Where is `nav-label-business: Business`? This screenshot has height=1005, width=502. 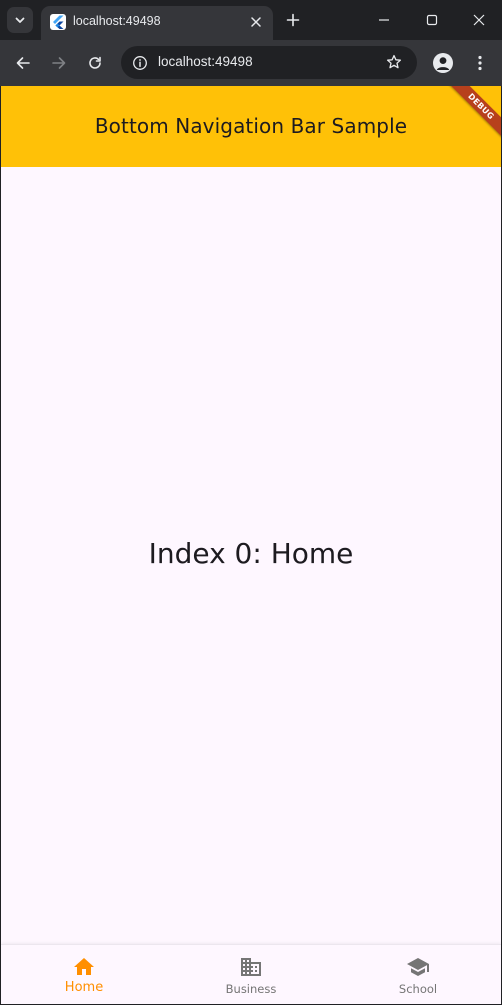 nav-label-business: Business is located at coordinates (251, 989).